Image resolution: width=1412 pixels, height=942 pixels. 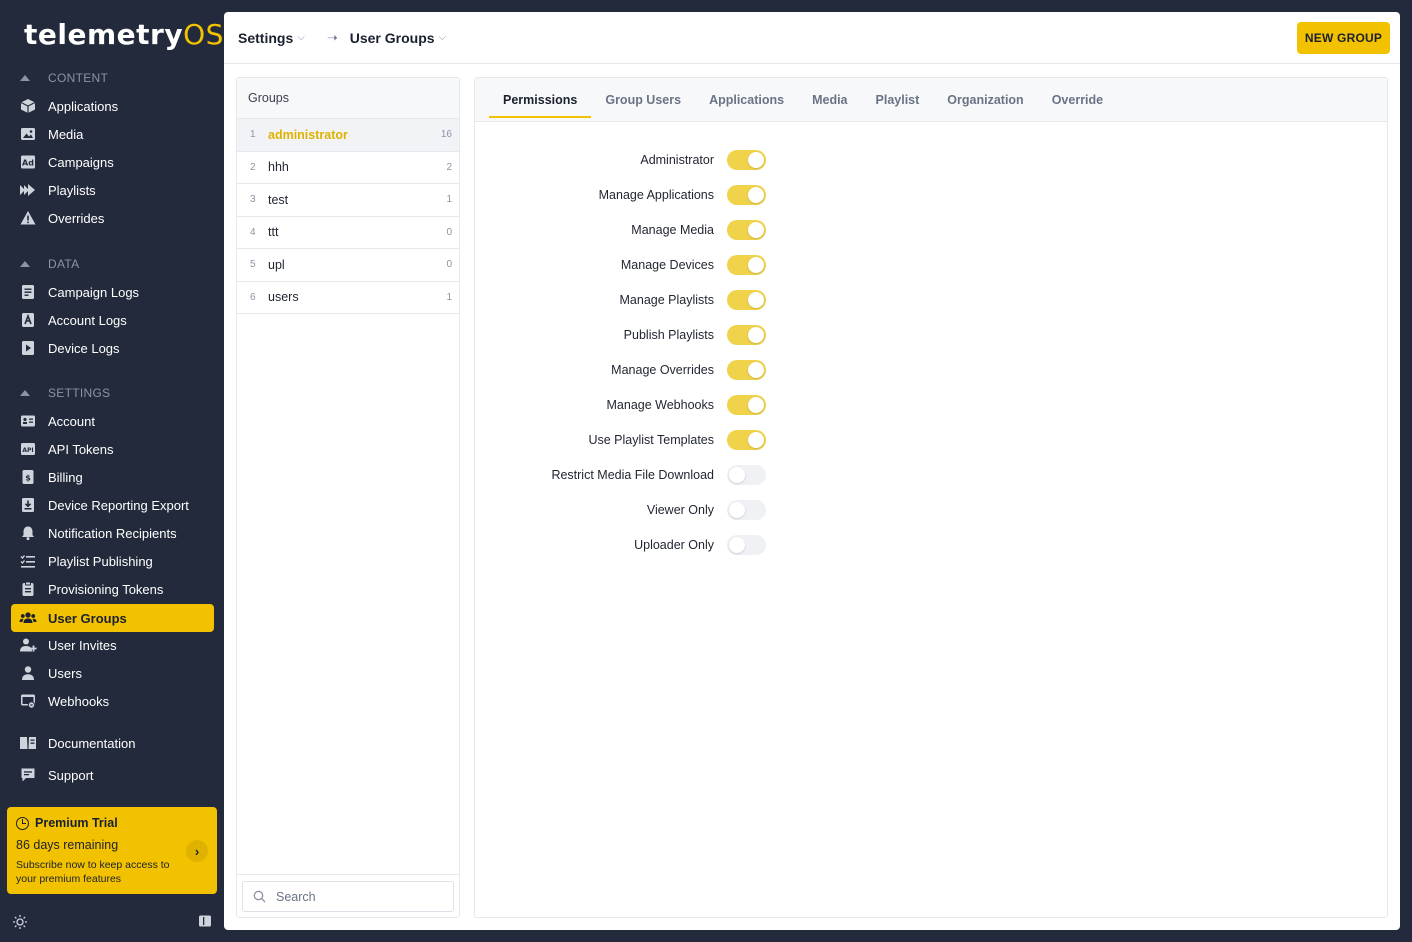 I want to click on sidebar-item-playlist-publishing: Playlist Publishing, so click(x=112, y=561).